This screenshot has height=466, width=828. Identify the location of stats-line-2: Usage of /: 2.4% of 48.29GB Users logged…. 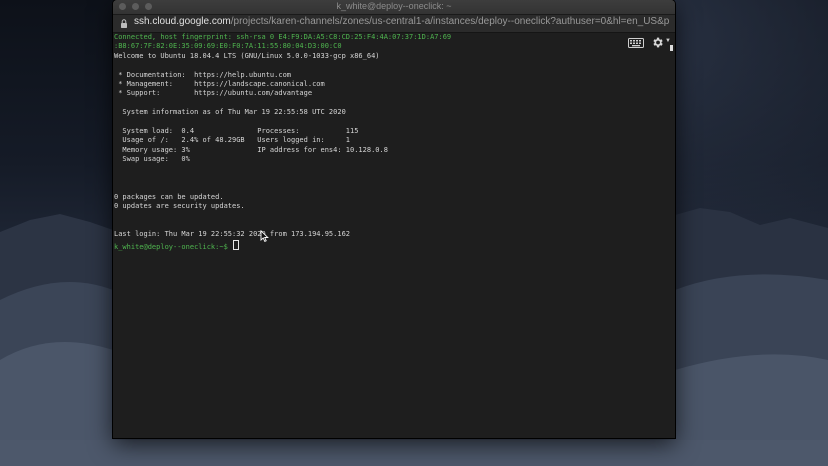
(232, 140).